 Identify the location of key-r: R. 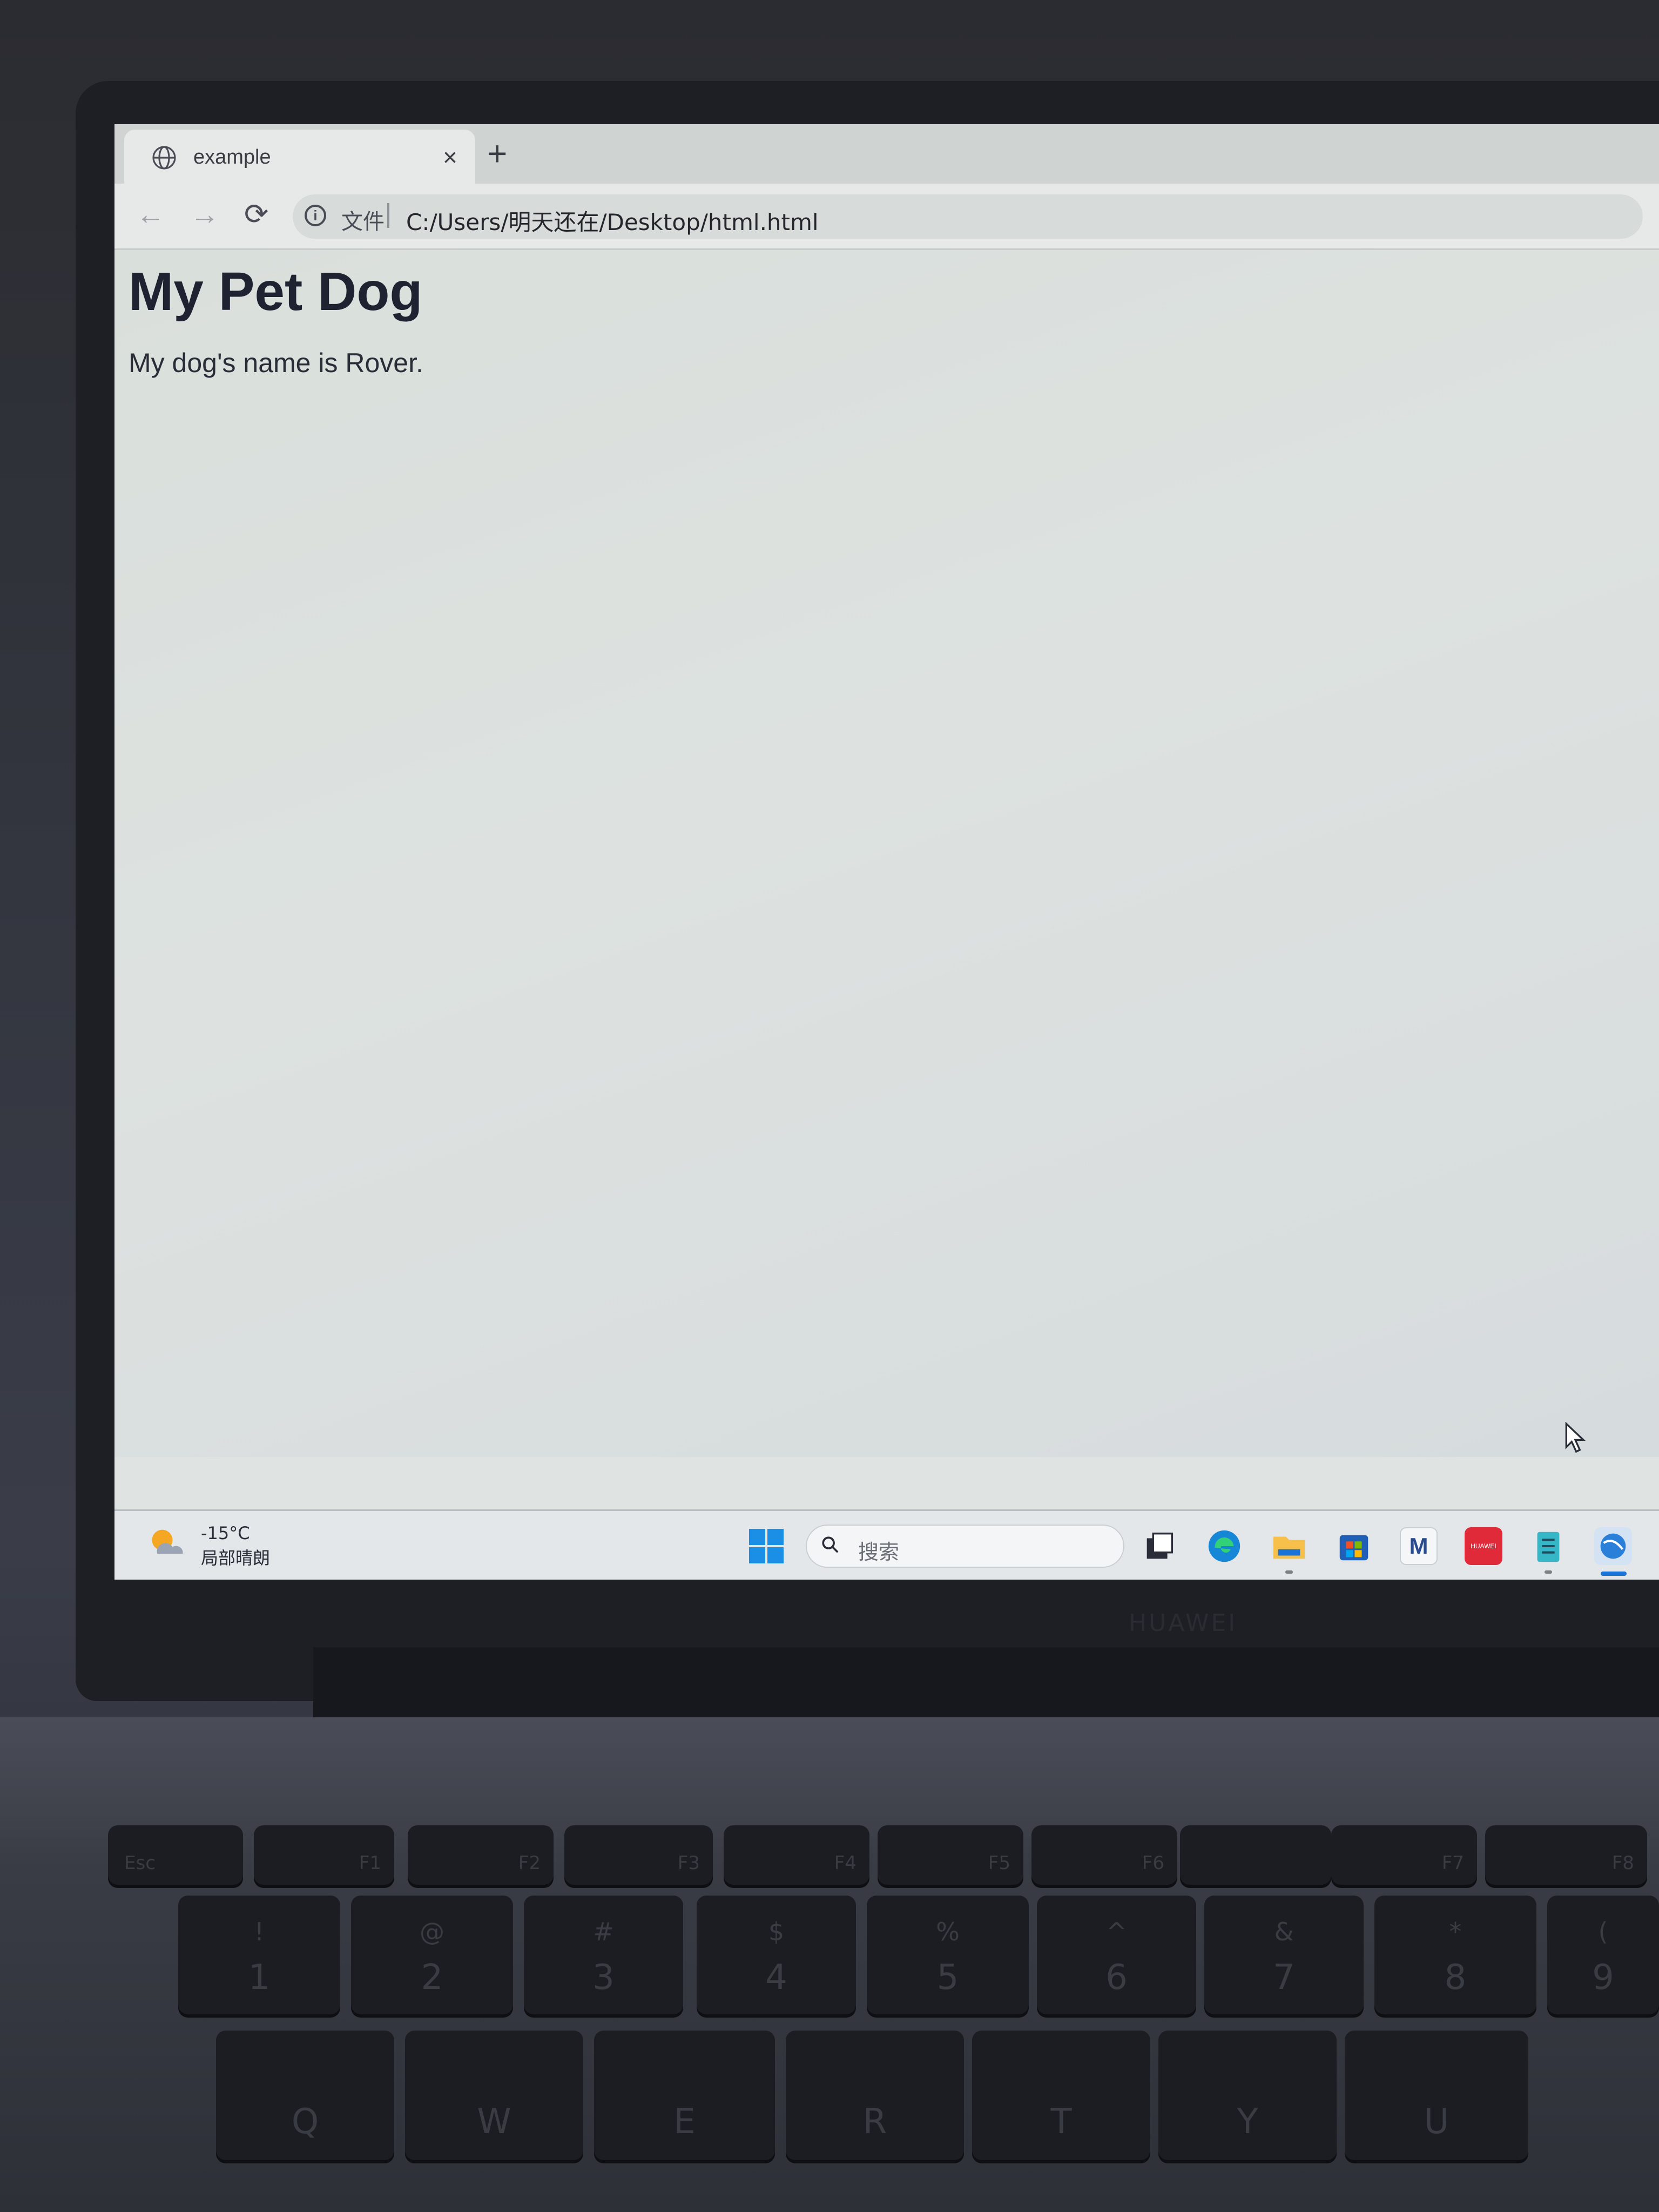
(875, 2095).